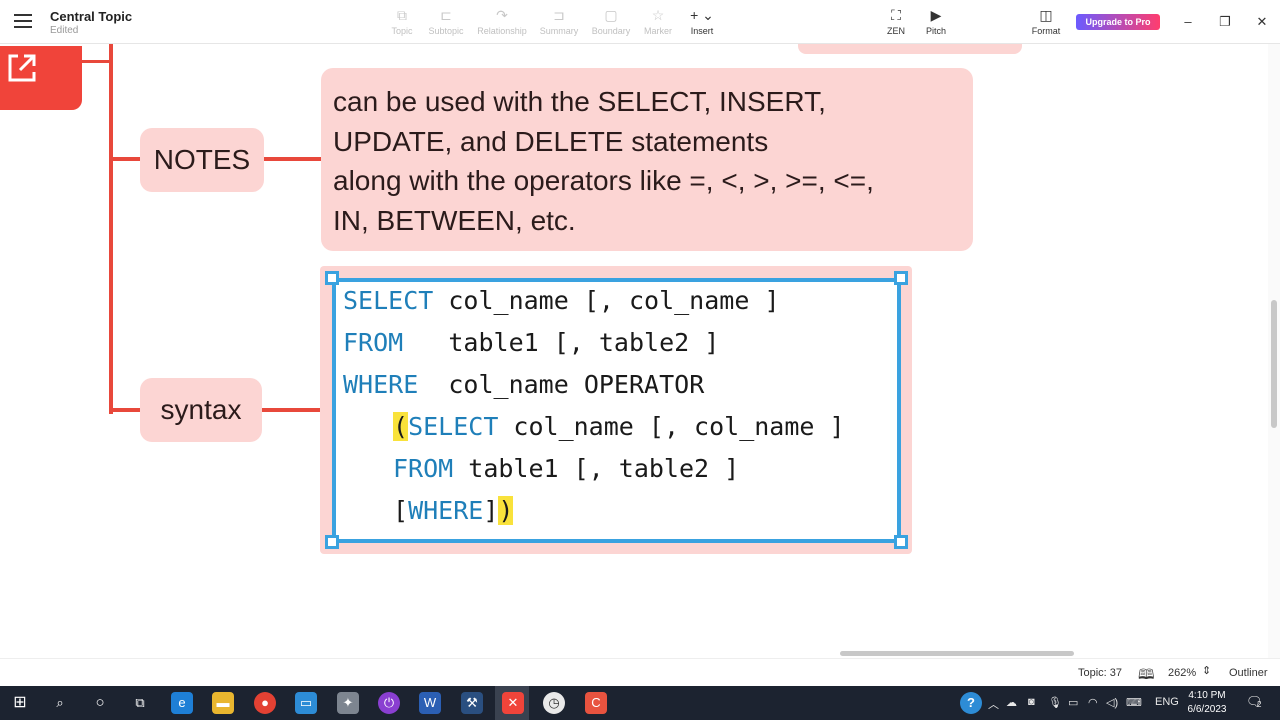 The width and height of the screenshot is (1280, 720). Describe the element at coordinates (23, 21) in the screenshot. I see `menu-icon` at that location.